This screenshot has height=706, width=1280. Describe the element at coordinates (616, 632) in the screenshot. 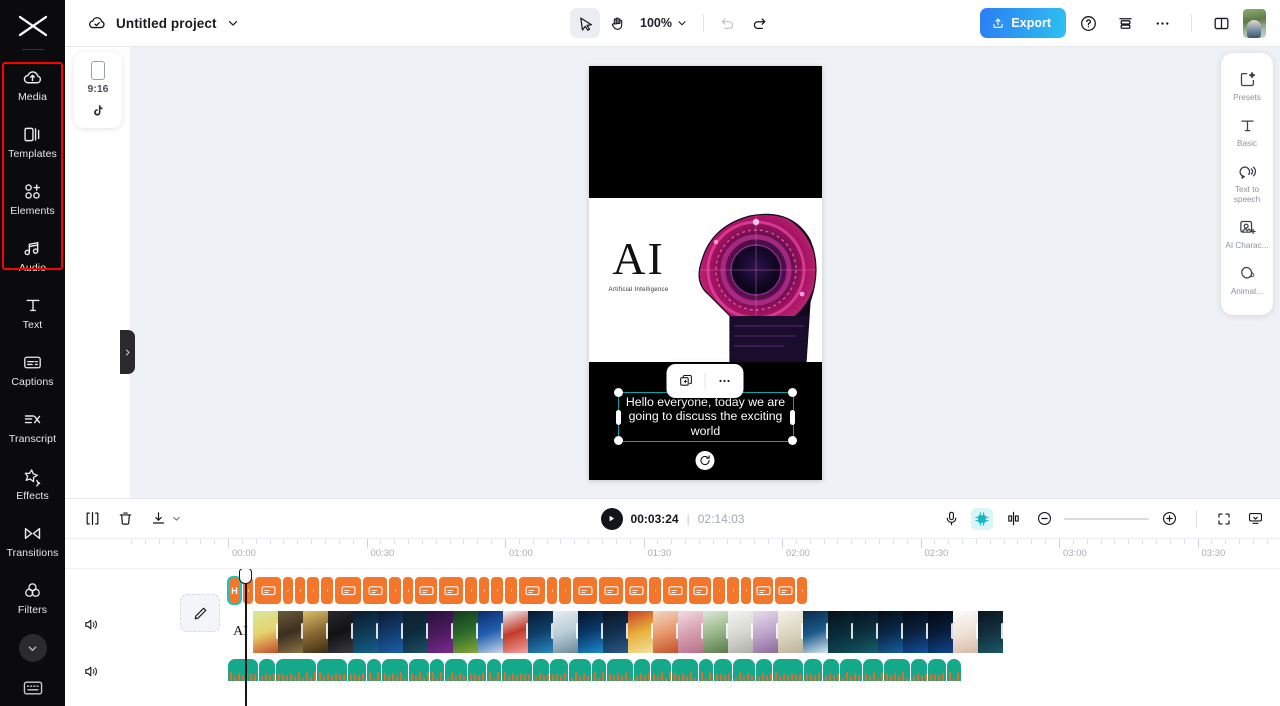

I see `video-track: AI` at that location.